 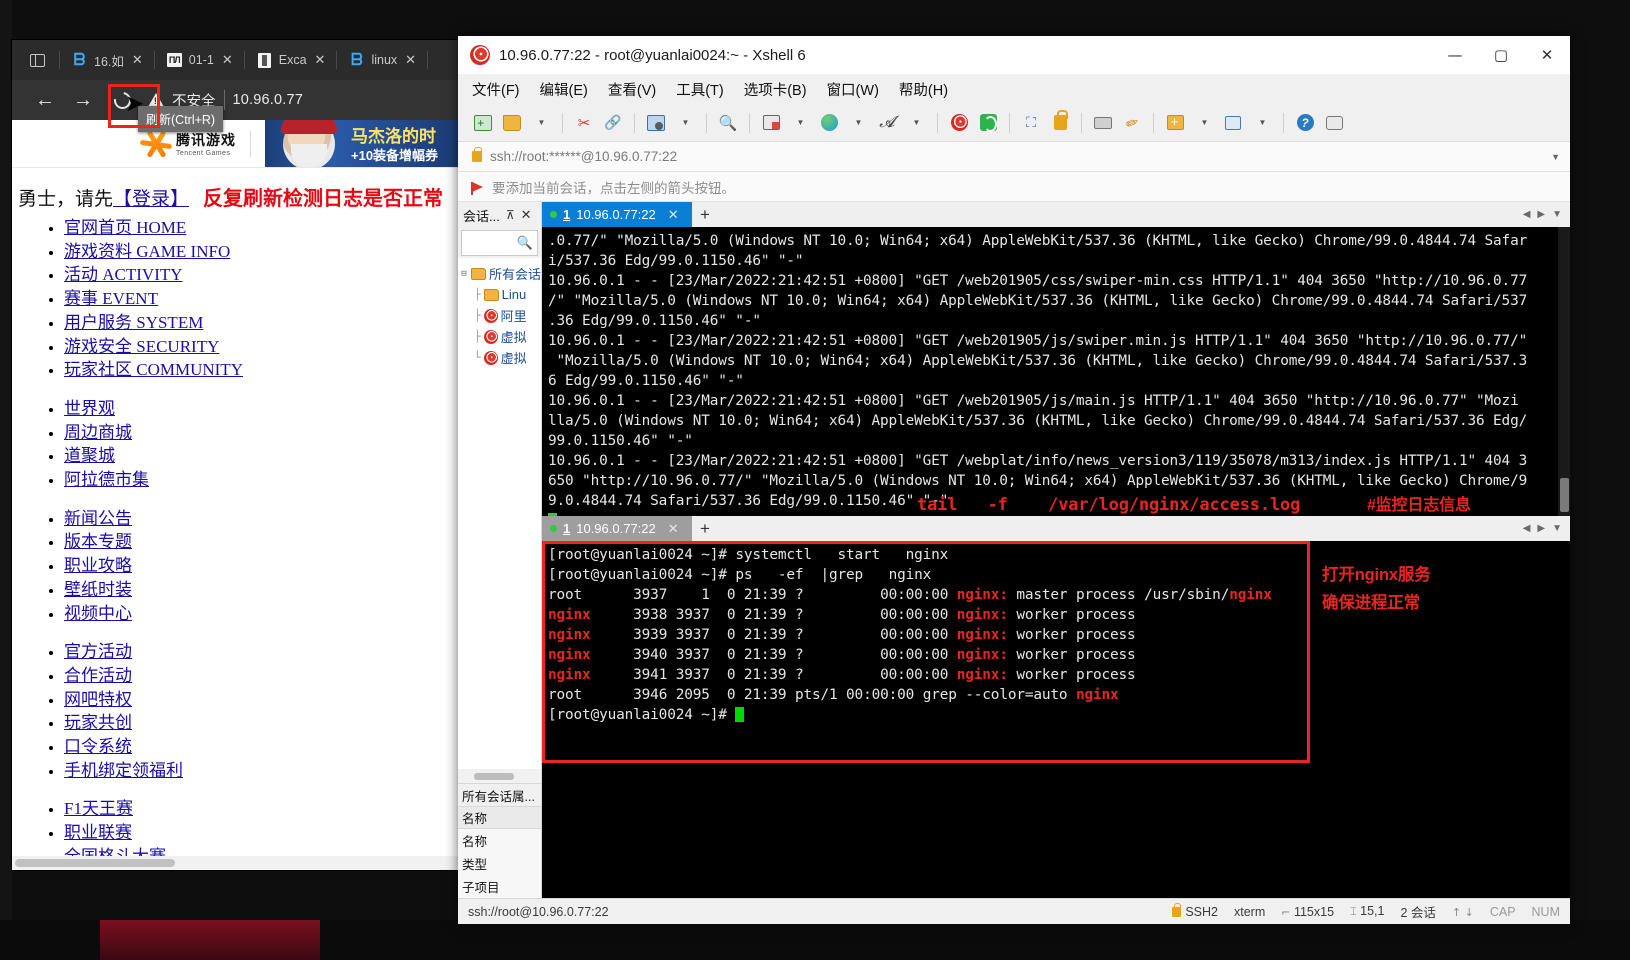 I want to click on properties-icon, so click(x=656, y=123).